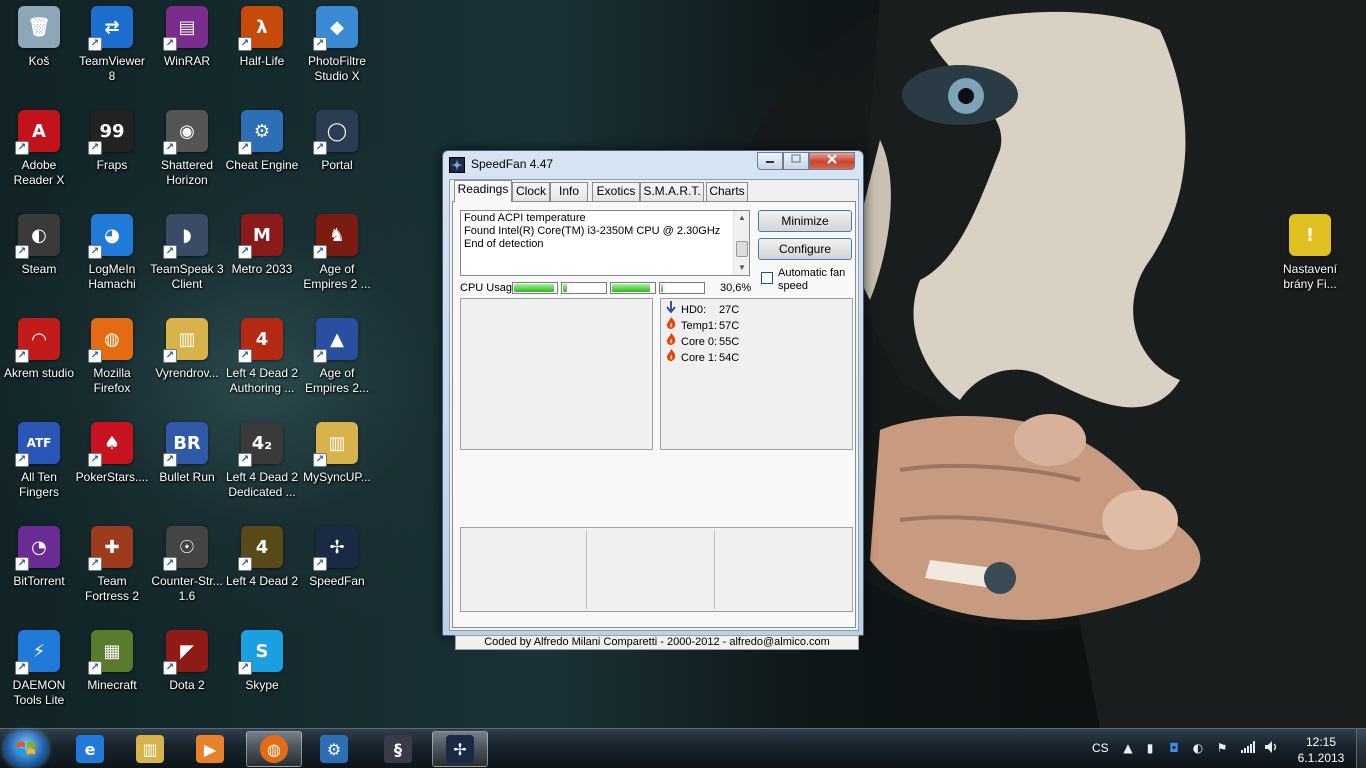 The height and width of the screenshot is (768, 1366). I want to click on desktop-shortcut: A ↗ Adobe Reader X, so click(39, 154).